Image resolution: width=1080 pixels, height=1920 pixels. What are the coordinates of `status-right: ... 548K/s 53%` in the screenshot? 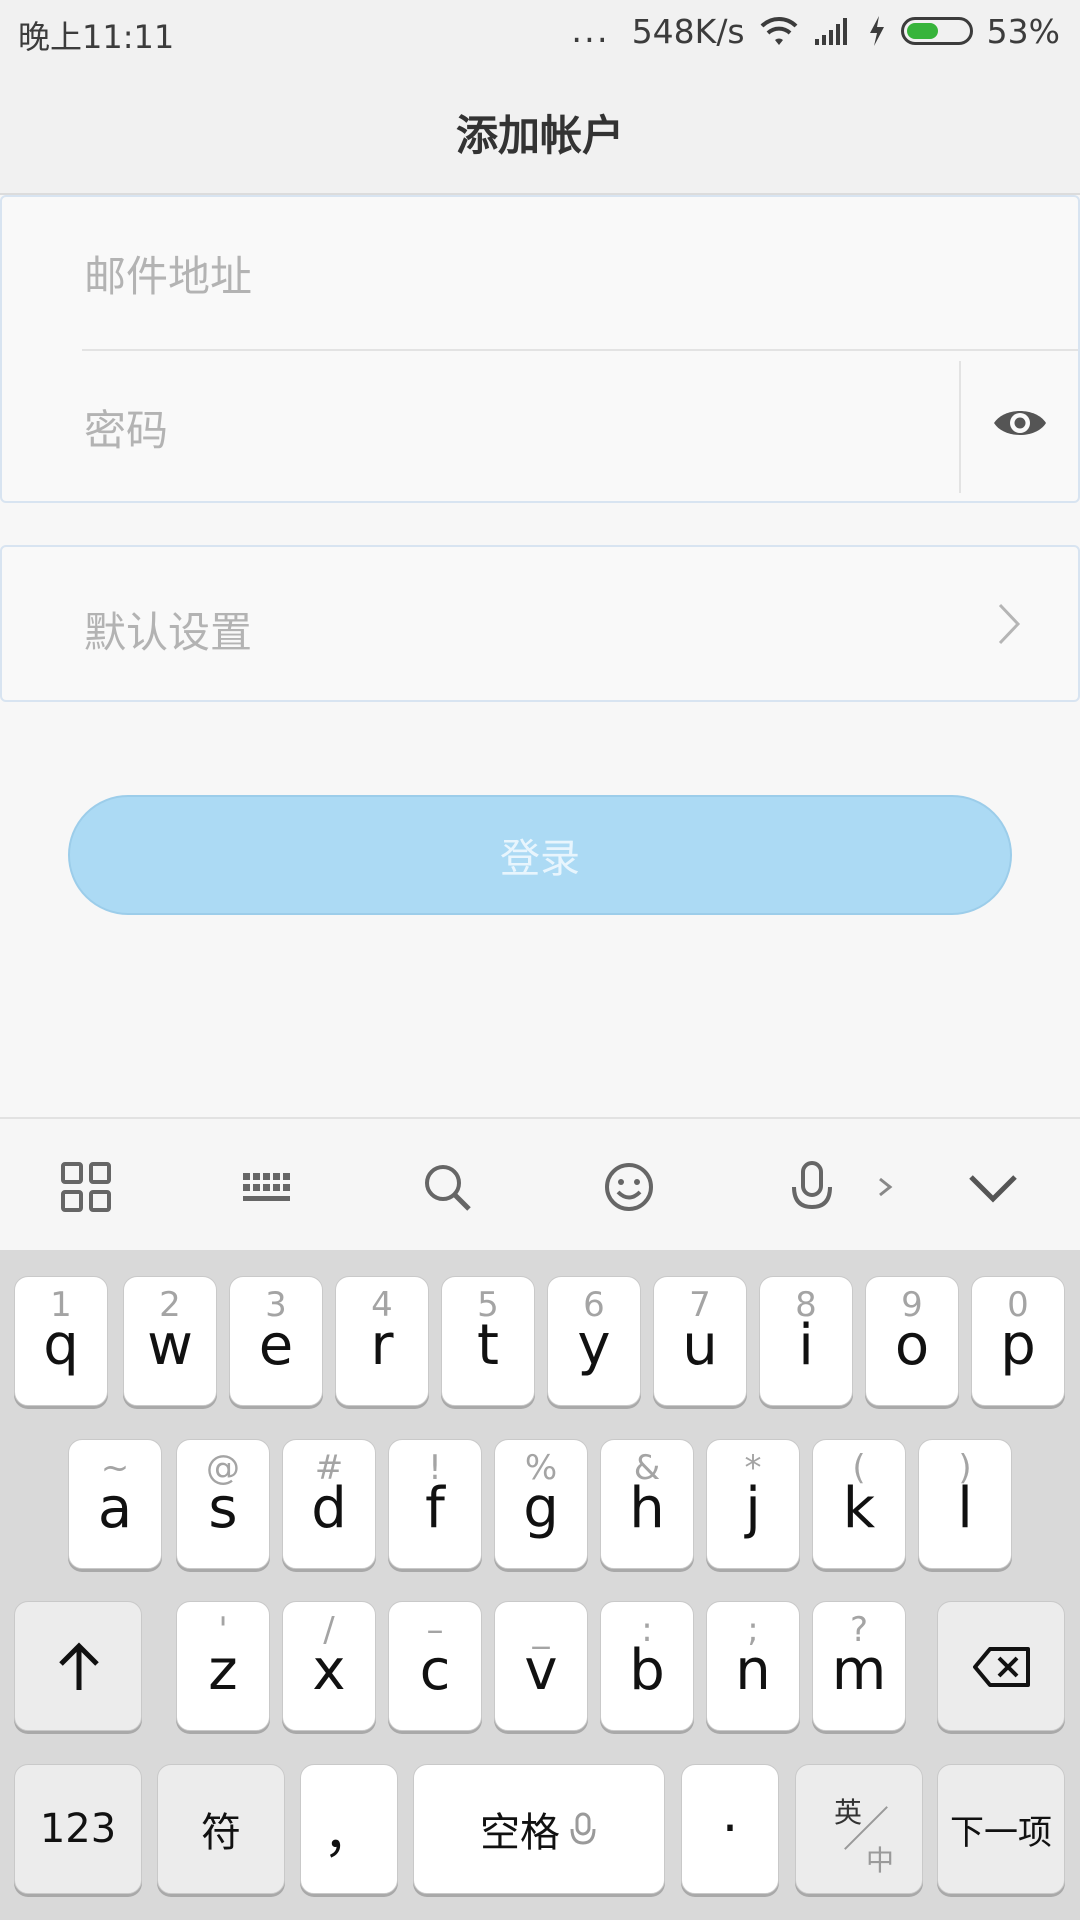 It's located at (815, 31).